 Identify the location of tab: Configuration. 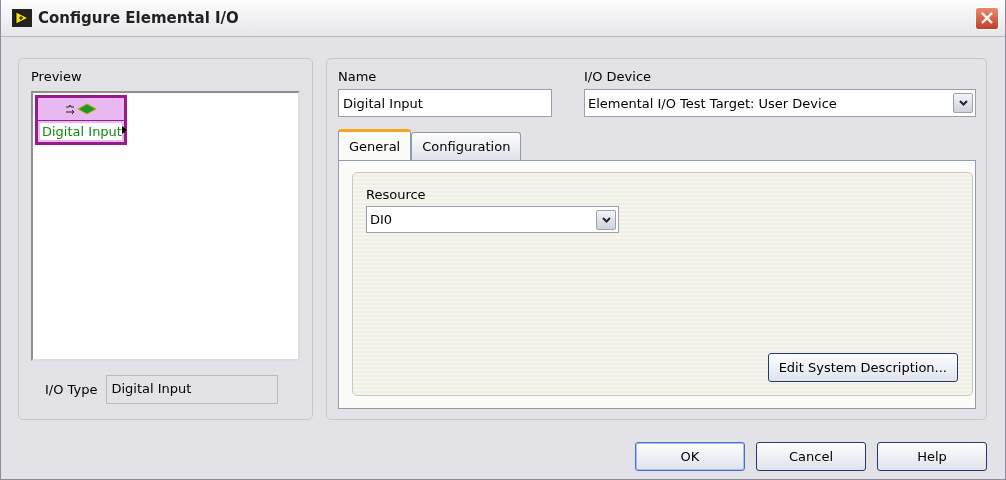
(466, 146).